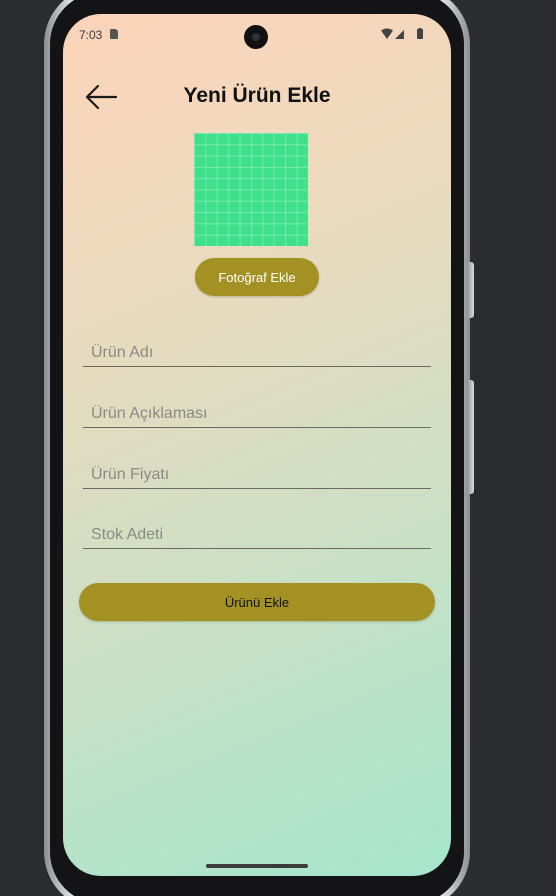 This screenshot has height=896, width=556. Describe the element at coordinates (257, 602) in the screenshot. I see `add-product-button: Ürünü Ekle` at that location.